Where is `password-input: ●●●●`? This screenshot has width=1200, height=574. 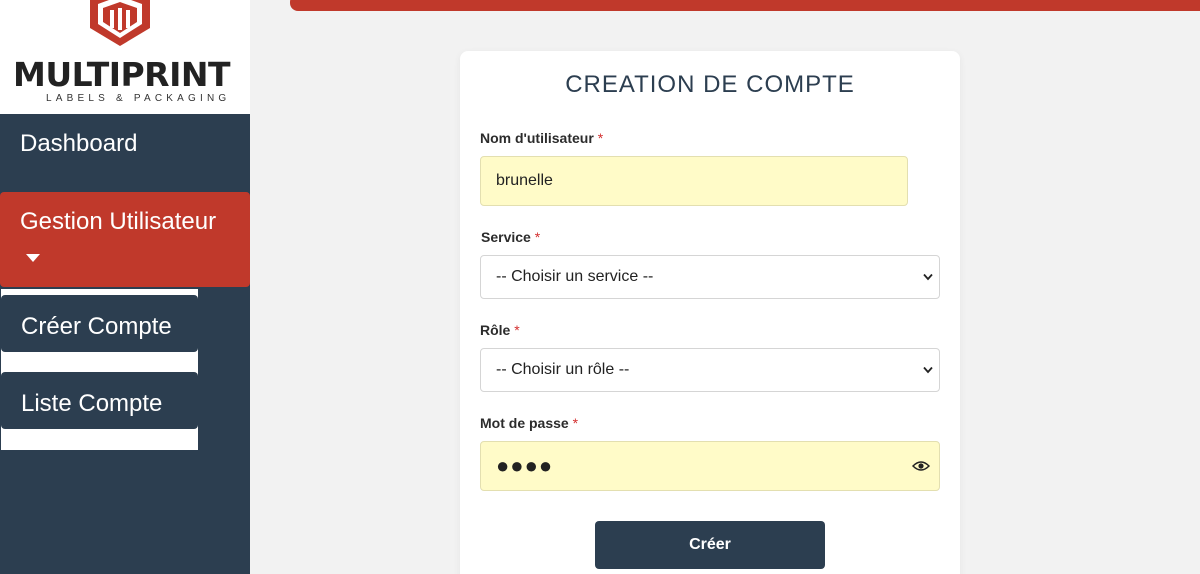
password-input: ●●●● is located at coordinates (710, 466).